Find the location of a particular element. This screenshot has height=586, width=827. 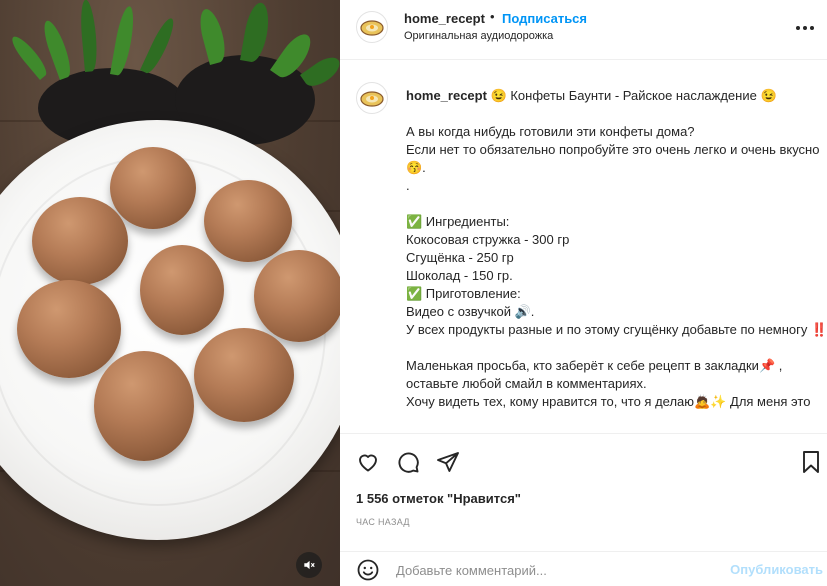

follow-button: Подписаться is located at coordinates (544, 18).